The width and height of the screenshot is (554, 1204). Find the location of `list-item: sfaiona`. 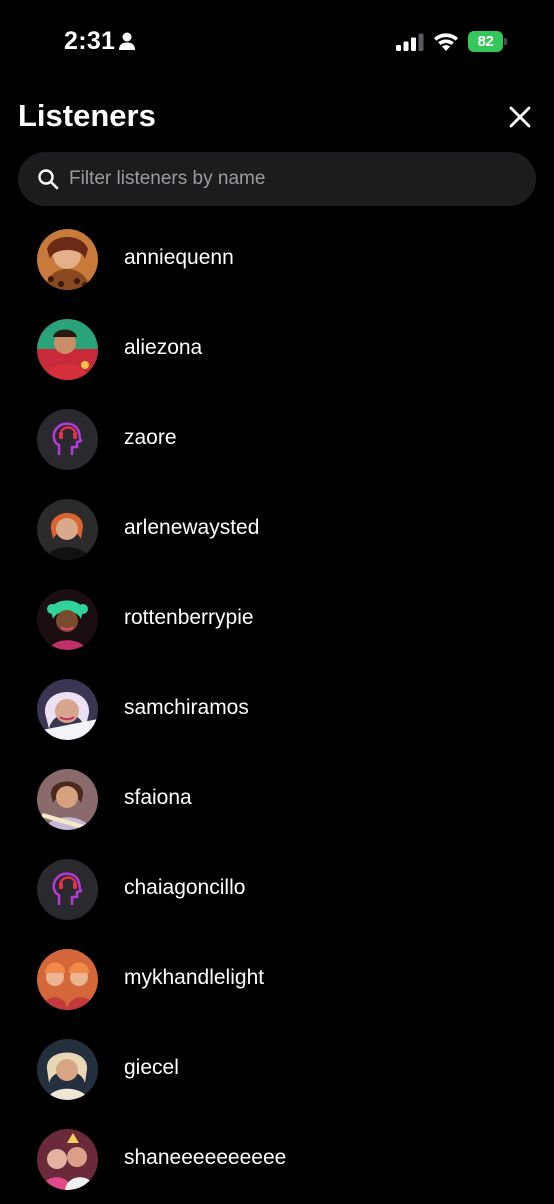

list-item: sfaiona is located at coordinates (277, 799).